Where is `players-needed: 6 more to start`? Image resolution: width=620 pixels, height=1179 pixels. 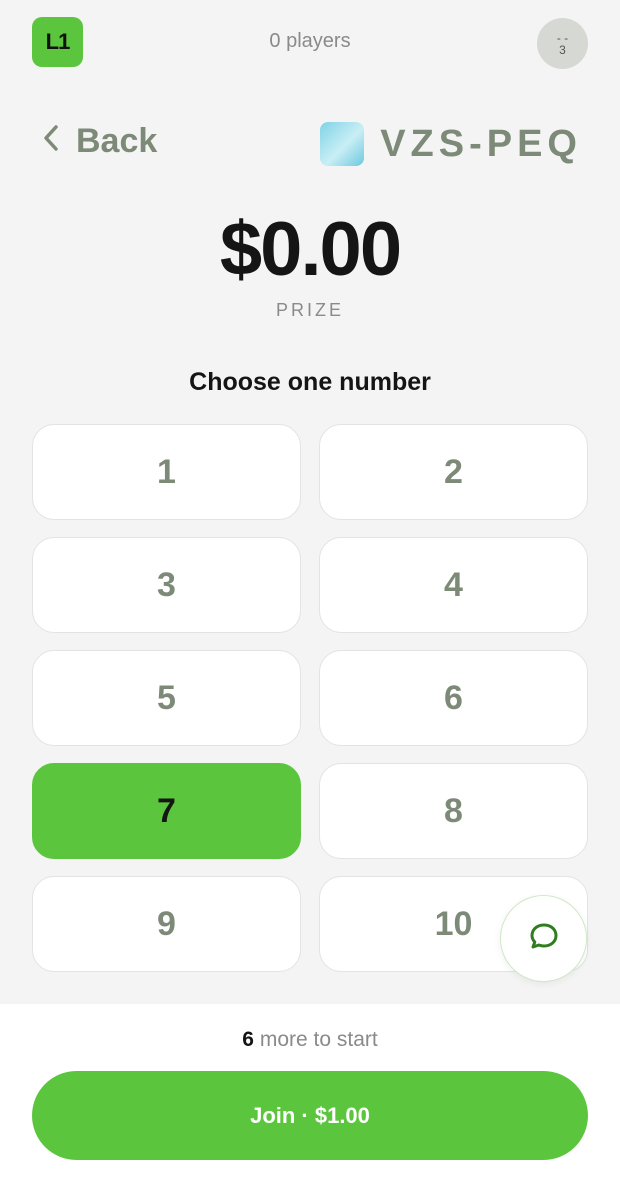 players-needed: 6 more to start is located at coordinates (310, 1040).